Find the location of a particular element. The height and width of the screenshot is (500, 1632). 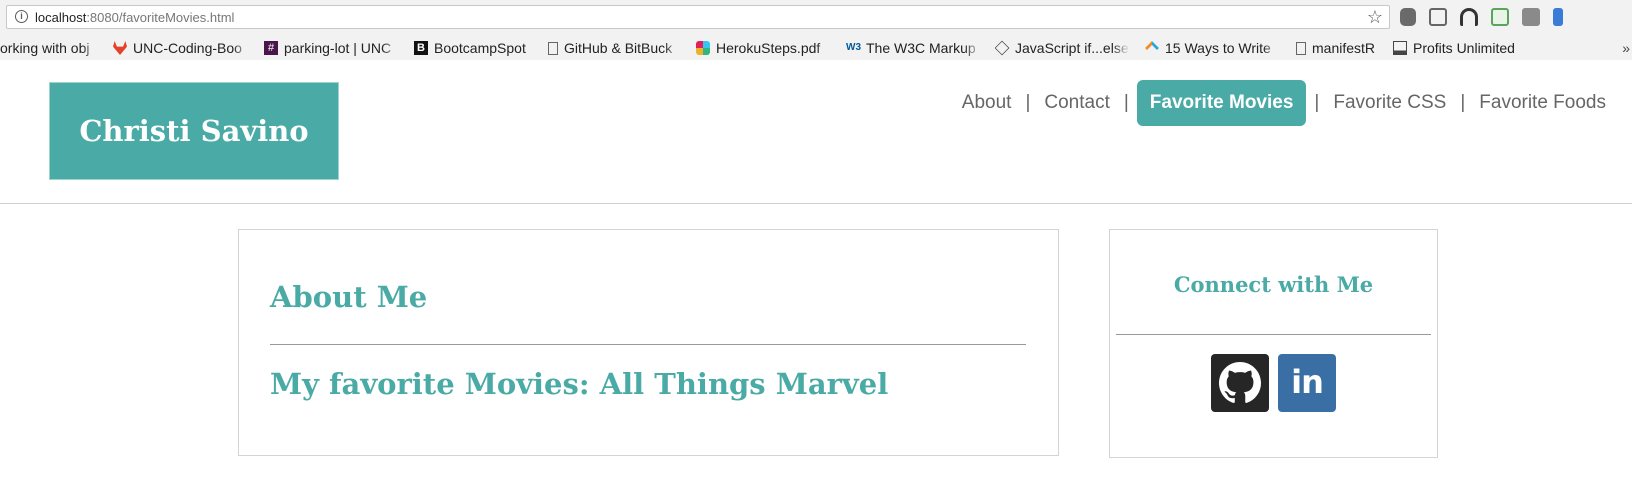

bookmarks-overflow-button: » is located at coordinates (1626, 48).